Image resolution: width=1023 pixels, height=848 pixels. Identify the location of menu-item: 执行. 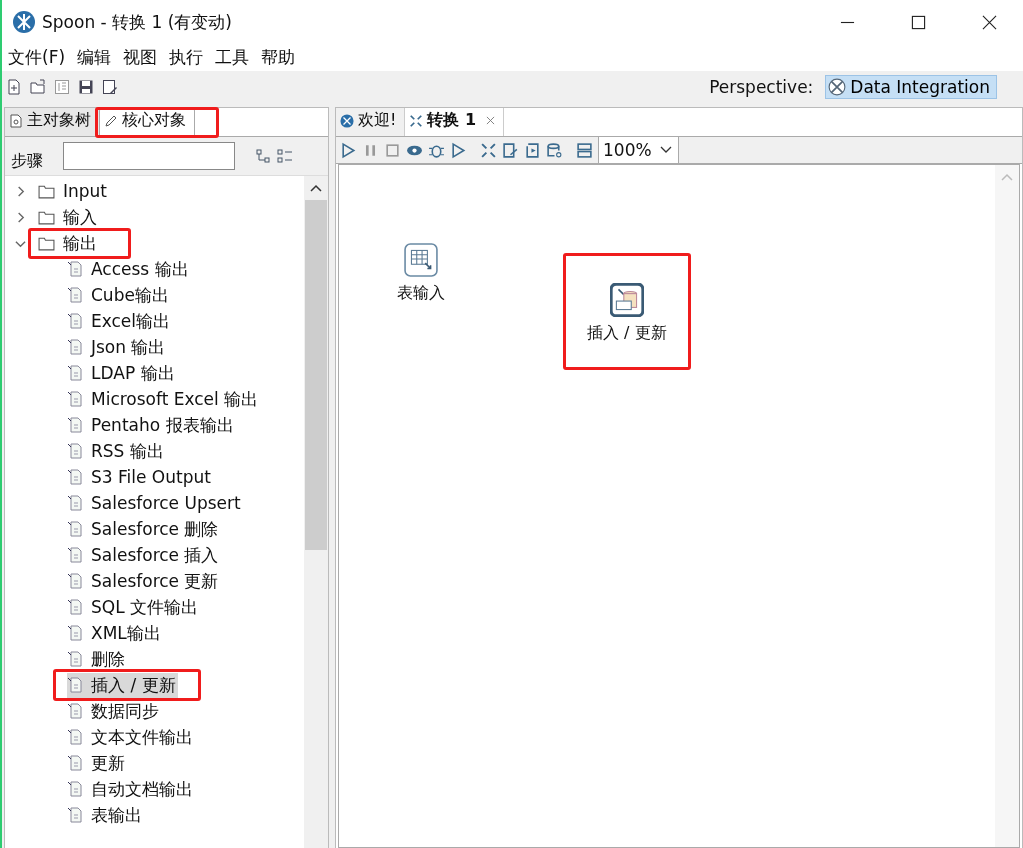
(186, 57).